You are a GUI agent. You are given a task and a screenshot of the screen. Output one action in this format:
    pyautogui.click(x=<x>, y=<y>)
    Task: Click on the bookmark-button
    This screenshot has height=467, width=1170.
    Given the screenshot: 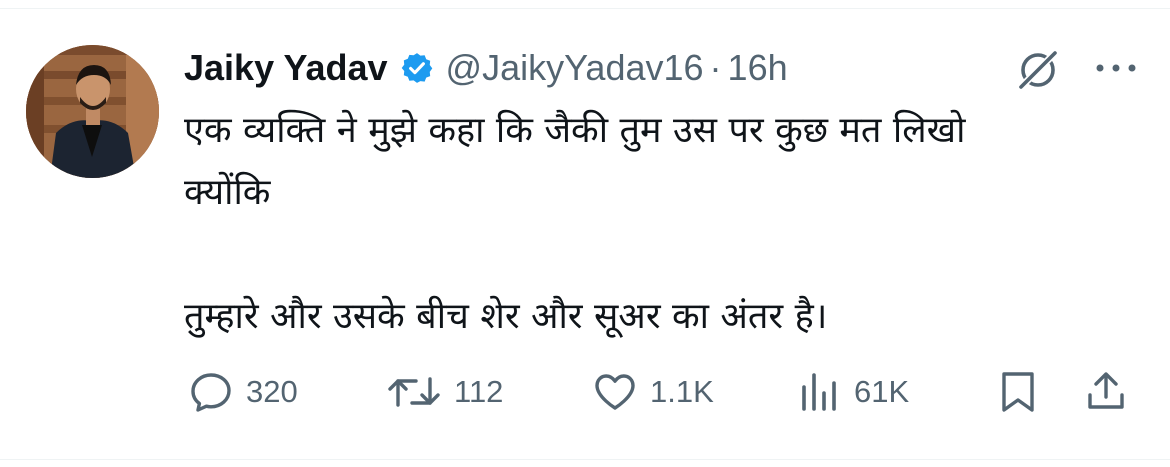 What is the action you would take?
    pyautogui.click(x=1018, y=392)
    